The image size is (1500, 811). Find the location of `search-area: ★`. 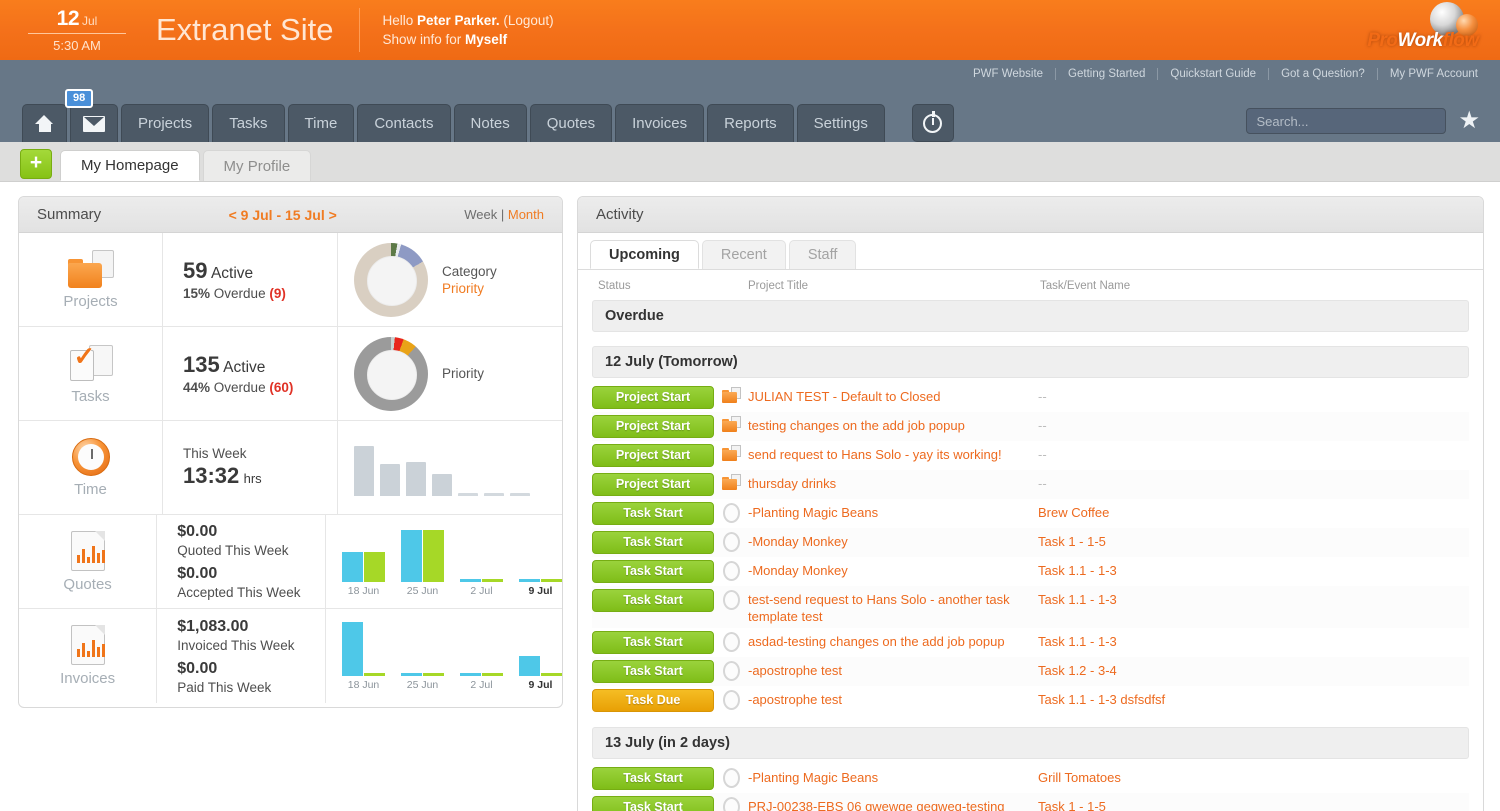

search-area: ★ is located at coordinates (1363, 121).